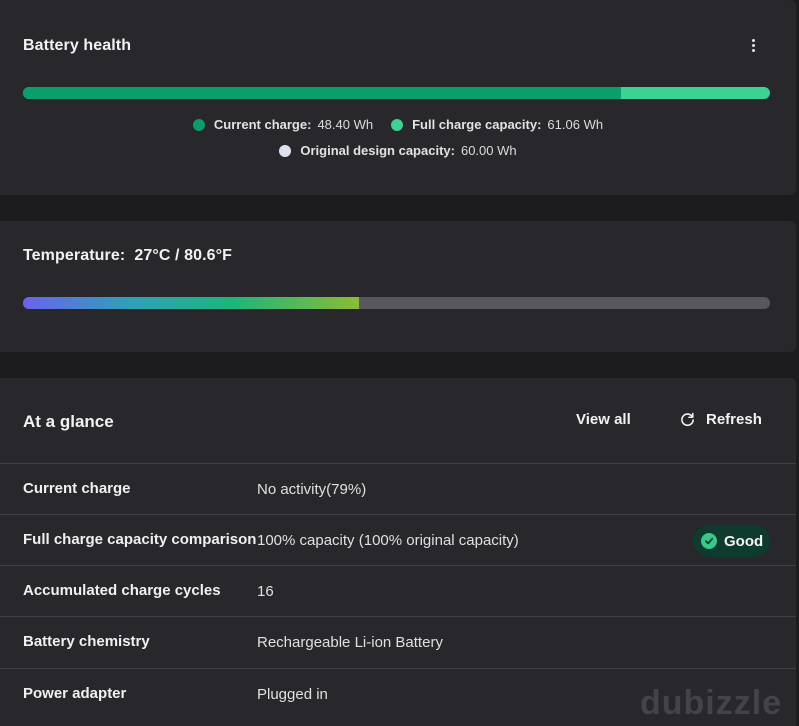 The width and height of the screenshot is (799, 726). Describe the element at coordinates (198, 124) in the screenshot. I see `current-charge-dot-icon` at that location.